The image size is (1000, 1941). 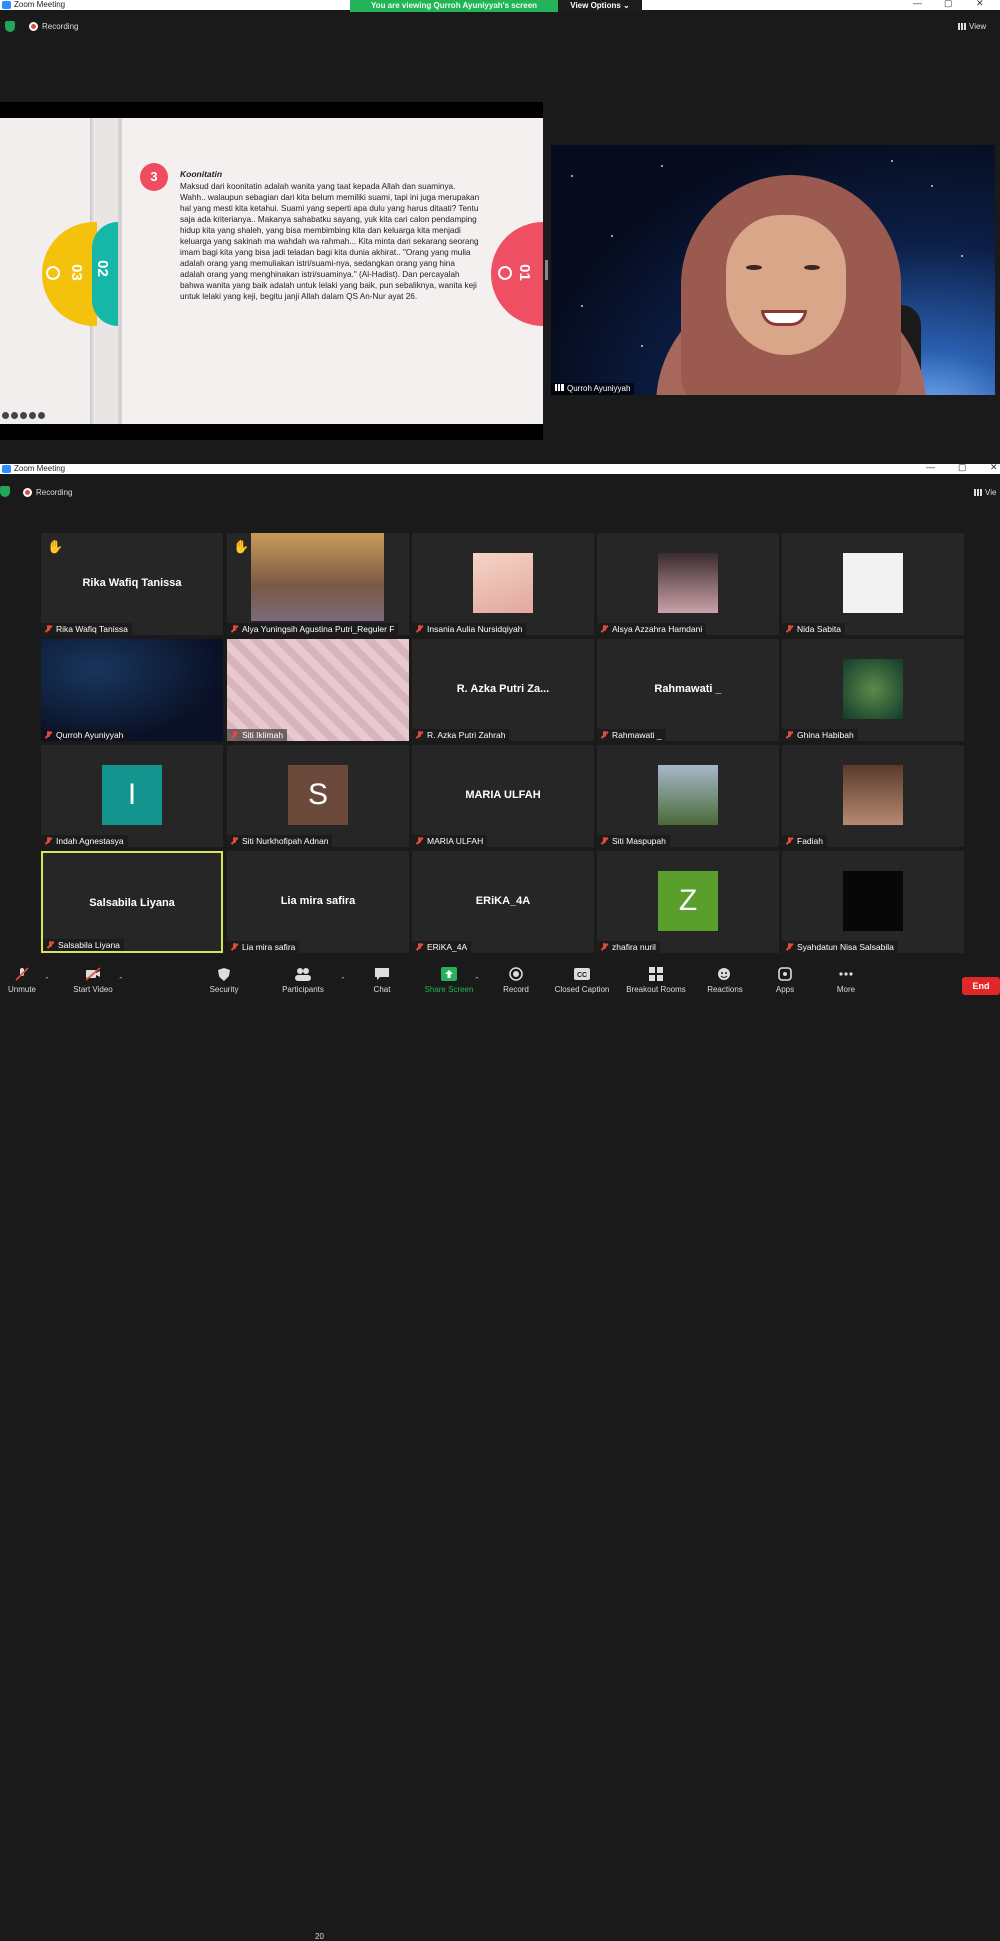 I want to click on speaker-name-label: Qurroh Ayuniyyah, so click(x=593, y=389).